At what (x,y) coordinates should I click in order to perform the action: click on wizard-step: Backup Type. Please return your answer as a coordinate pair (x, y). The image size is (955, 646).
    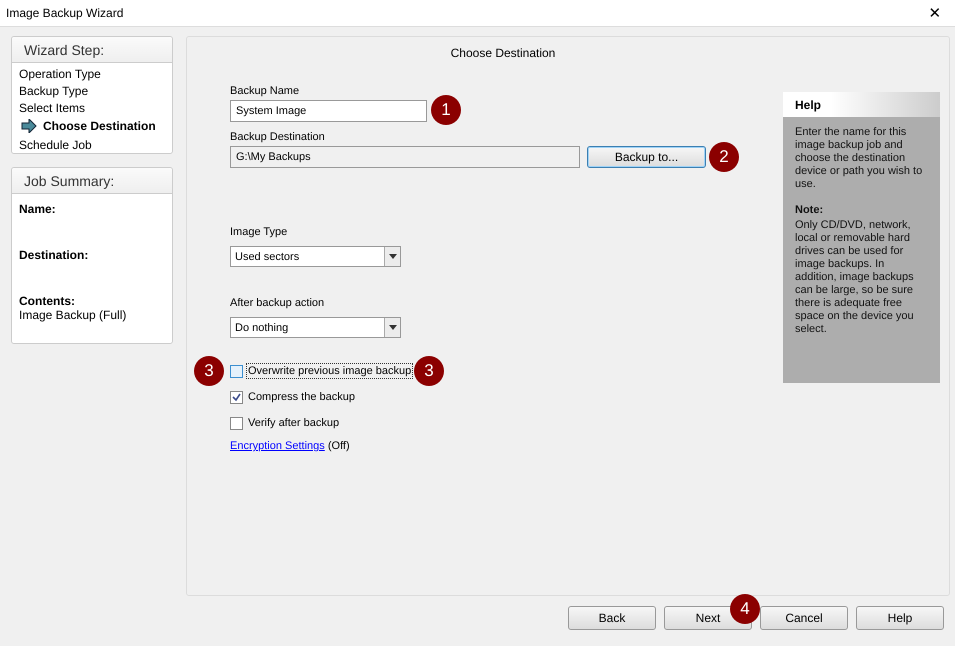
    Looking at the image, I should click on (53, 91).